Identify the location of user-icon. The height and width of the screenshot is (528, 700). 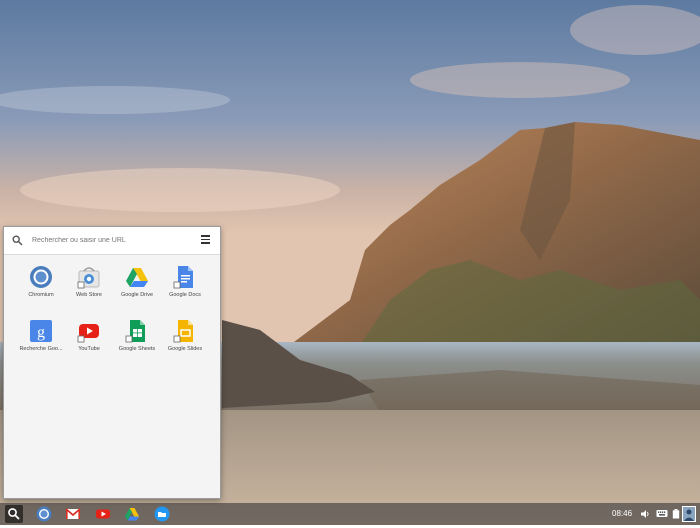
(689, 515).